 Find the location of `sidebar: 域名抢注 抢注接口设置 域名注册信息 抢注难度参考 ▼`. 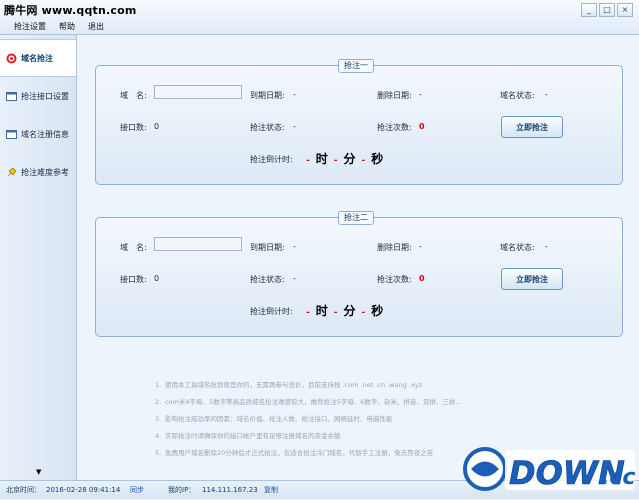

sidebar: 域名抢注 抢注接口设置 域名注册信息 抢注难度参考 ▼ is located at coordinates (38, 257).